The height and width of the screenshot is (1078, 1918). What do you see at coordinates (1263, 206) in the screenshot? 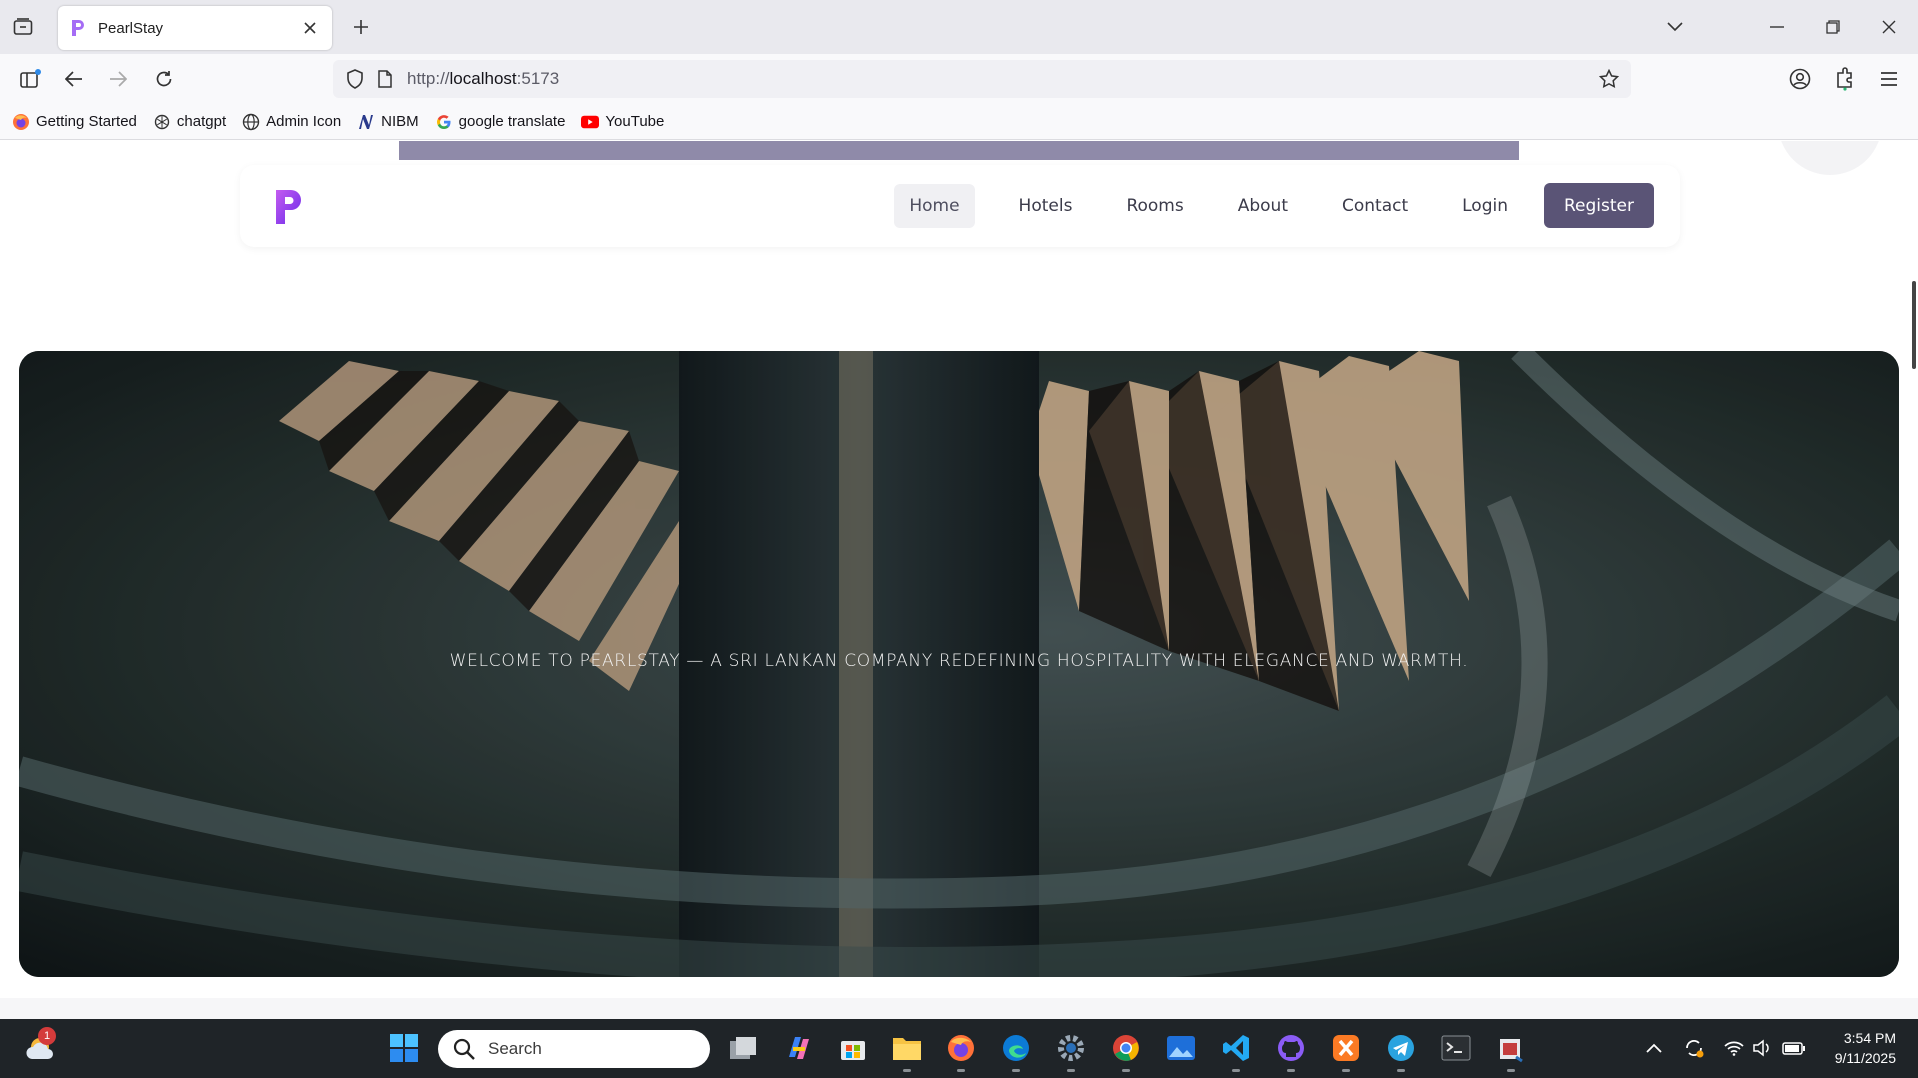
I see `nav-about: About` at bounding box center [1263, 206].